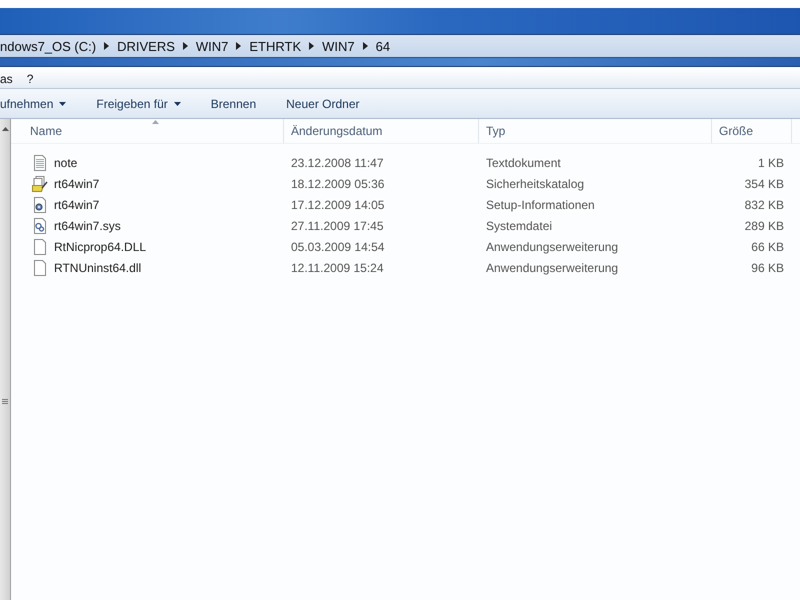  Describe the element at coordinates (540, 205) in the screenshot. I see `type-cell-text: Setup-Informationen` at that location.